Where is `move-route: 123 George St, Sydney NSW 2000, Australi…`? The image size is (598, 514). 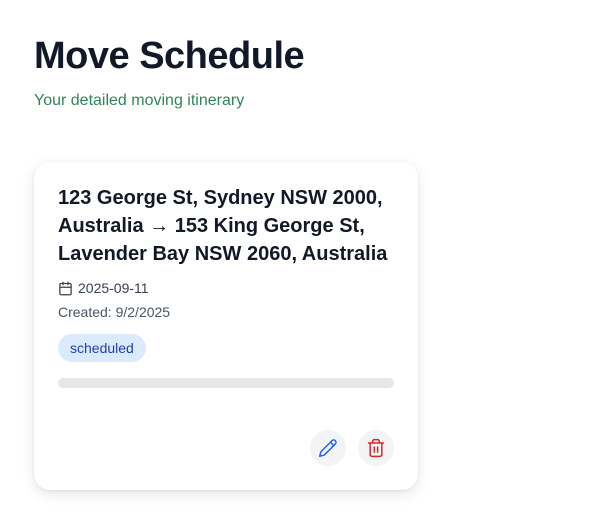
move-route: 123 George St, Sydney NSW 2000, Australi… is located at coordinates (223, 226).